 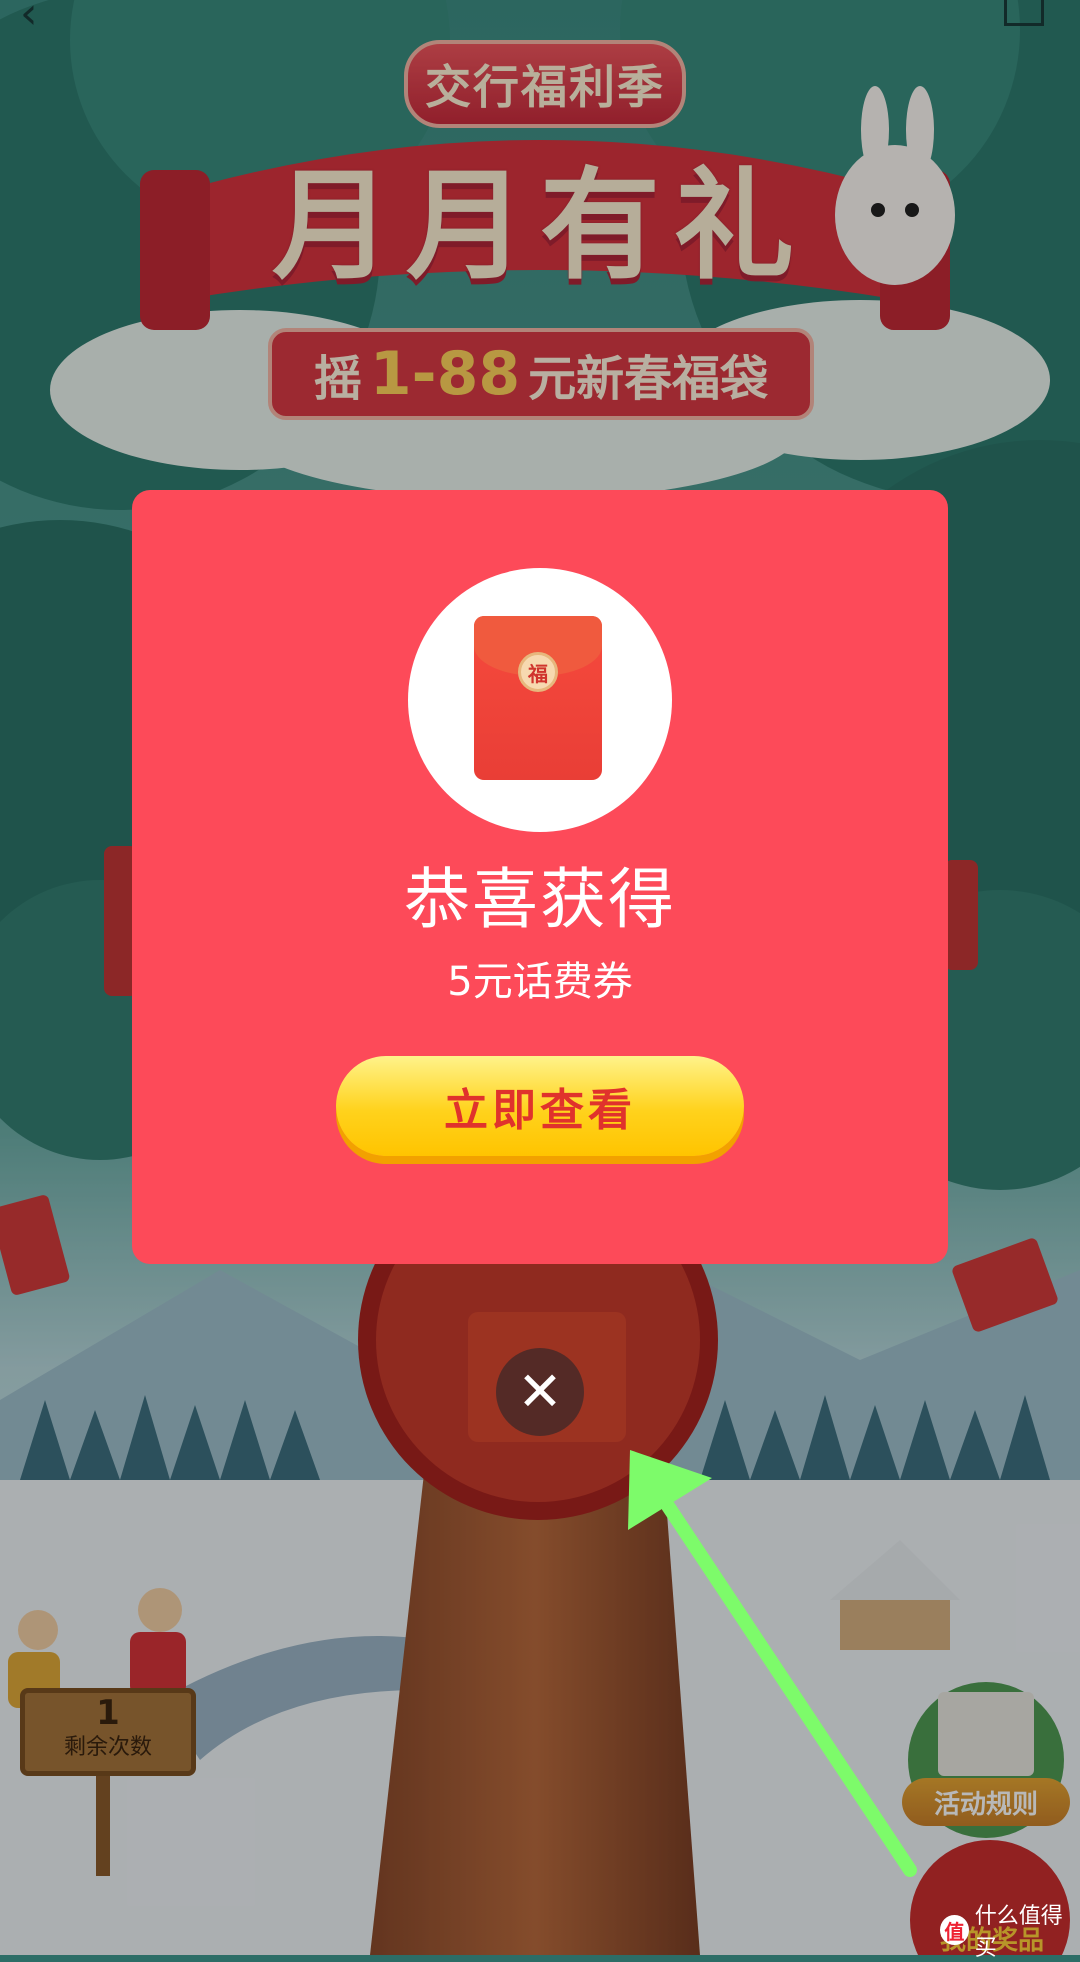 What do you see at coordinates (954, 1930) in the screenshot?
I see `watermark-logo: 值` at bounding box center [954, 1930].